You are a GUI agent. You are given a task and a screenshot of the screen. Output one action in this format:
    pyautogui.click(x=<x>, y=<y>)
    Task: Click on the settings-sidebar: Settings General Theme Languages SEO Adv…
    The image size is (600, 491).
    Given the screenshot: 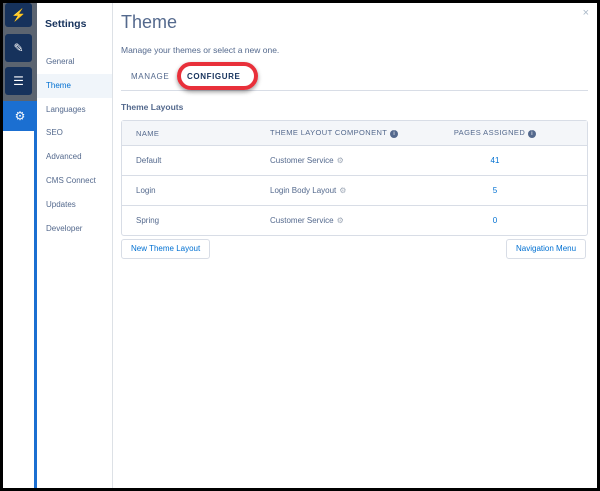 What is the action you would take?
    pyautogui.click(x=75, y=245)
    